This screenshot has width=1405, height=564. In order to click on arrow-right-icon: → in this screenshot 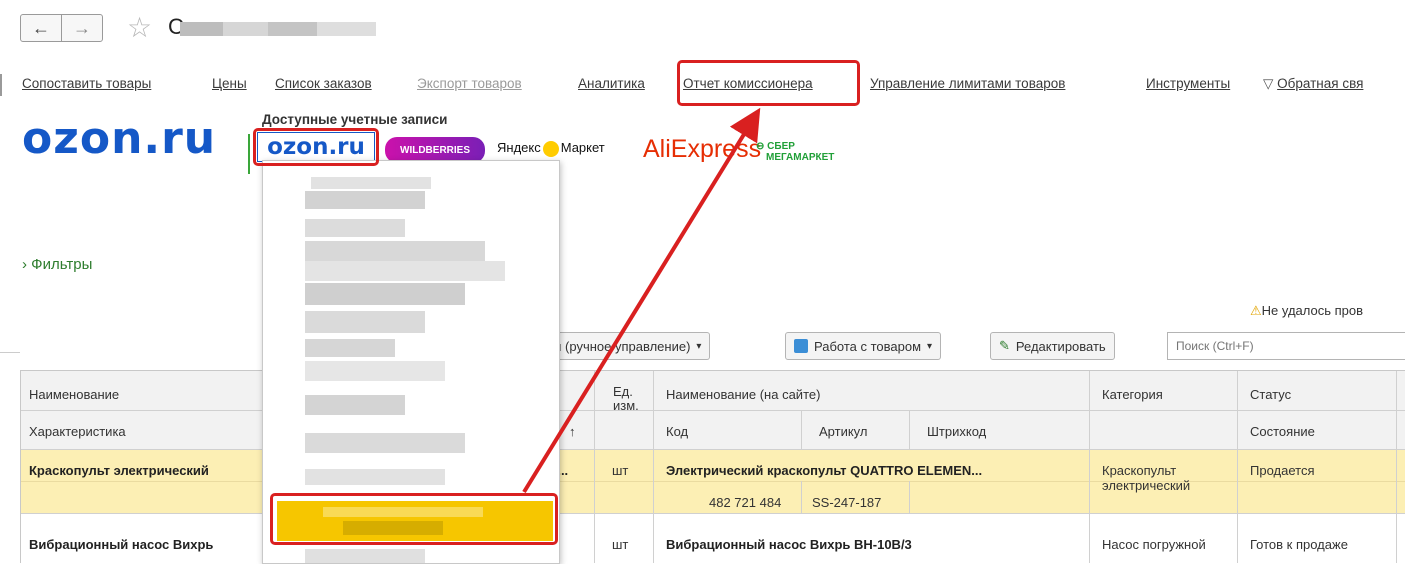, I will do `click(82, 27)`.